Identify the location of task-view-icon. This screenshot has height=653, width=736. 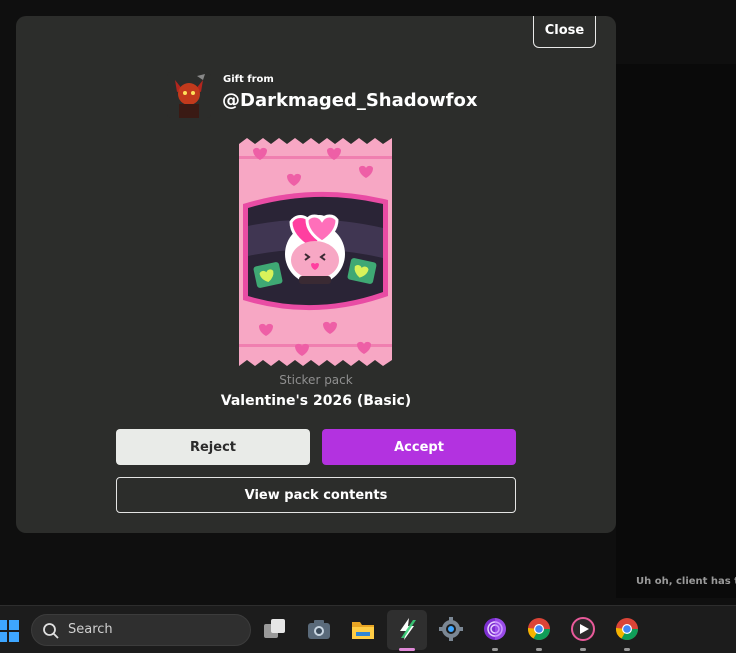
(275, 629).